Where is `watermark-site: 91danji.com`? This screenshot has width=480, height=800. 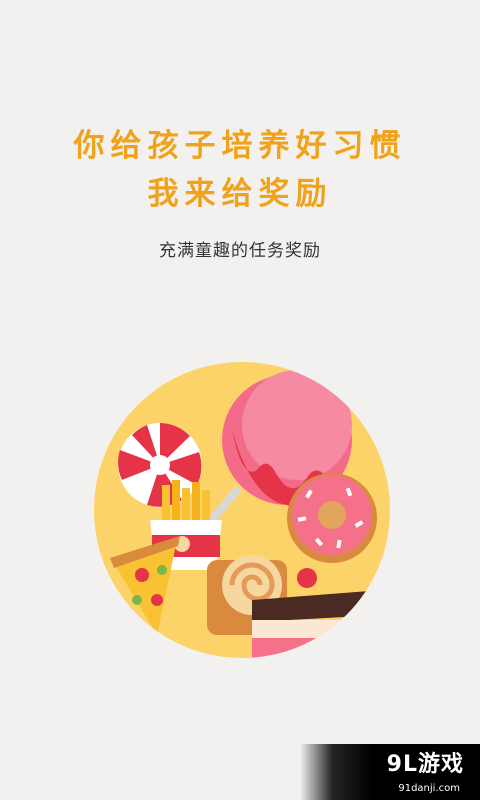 watermark-site: 91danji.com is located at coordinates (429, 788).